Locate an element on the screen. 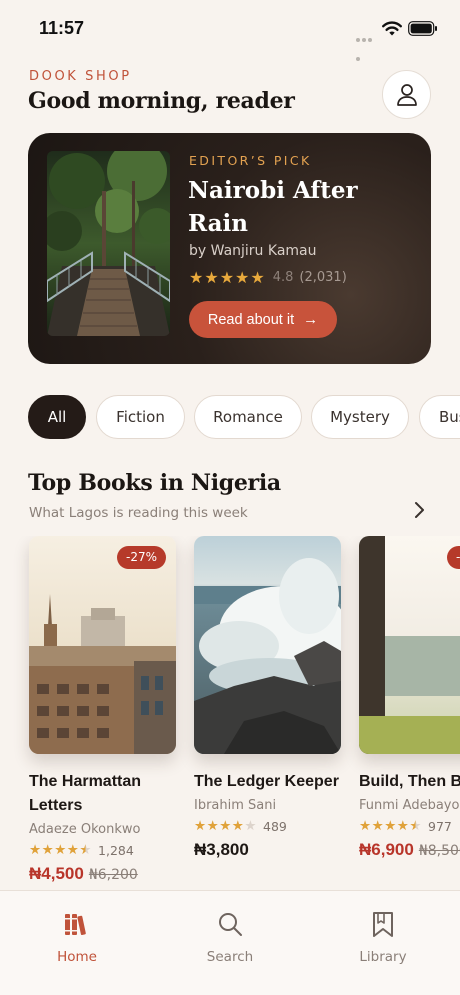  read-about-it-button: Read about it → is located at coordinates (263, 319).